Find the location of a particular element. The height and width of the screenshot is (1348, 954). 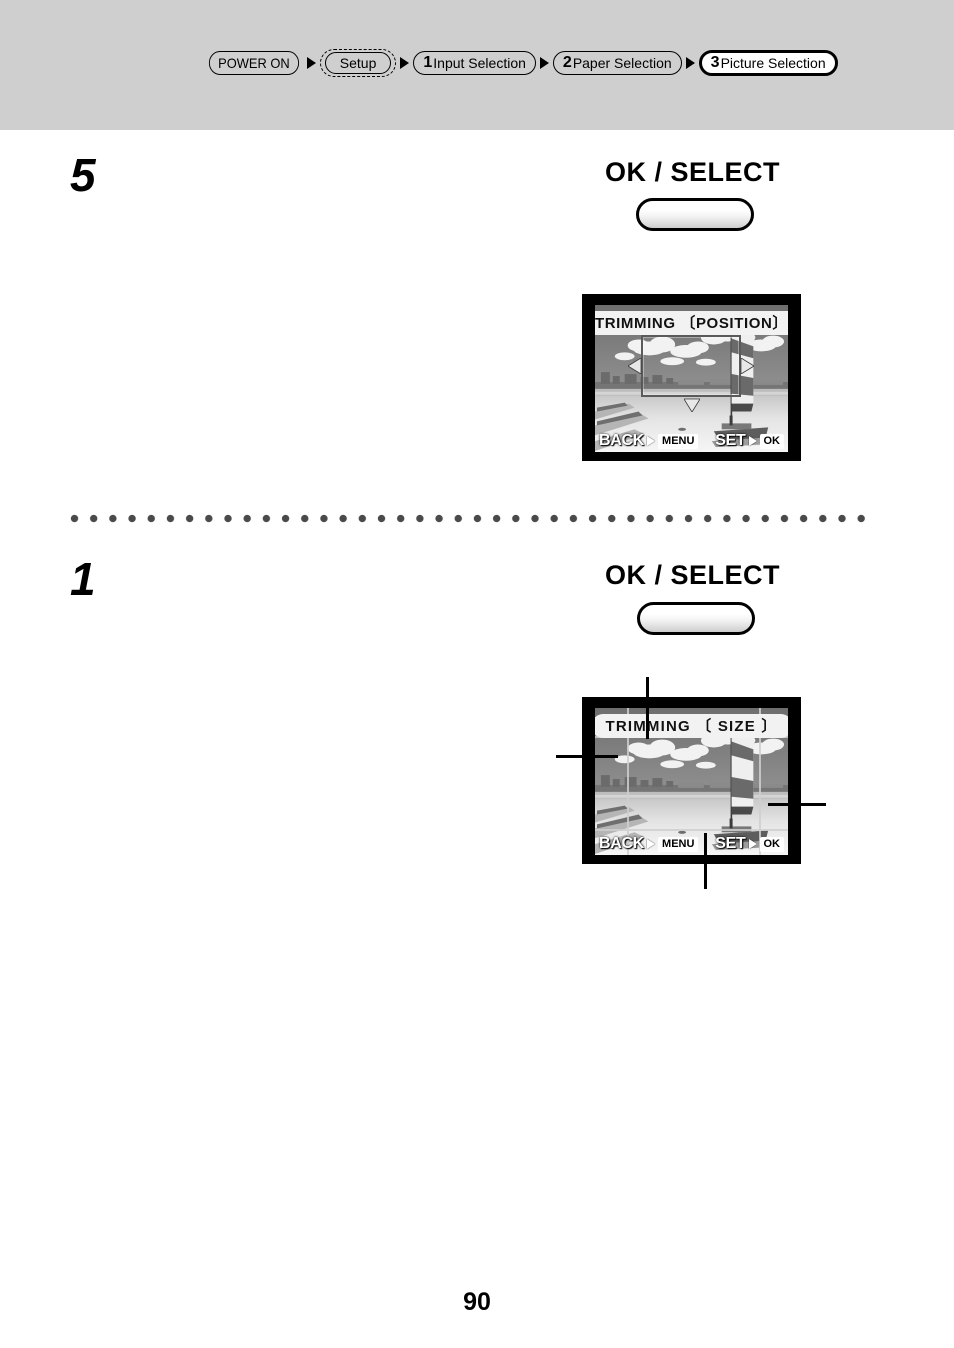

lcd-screen-trimming-size: TRIMMING 〔 SIZE 〕 BACK MENU SET OK is located at coordinates (691, 780).